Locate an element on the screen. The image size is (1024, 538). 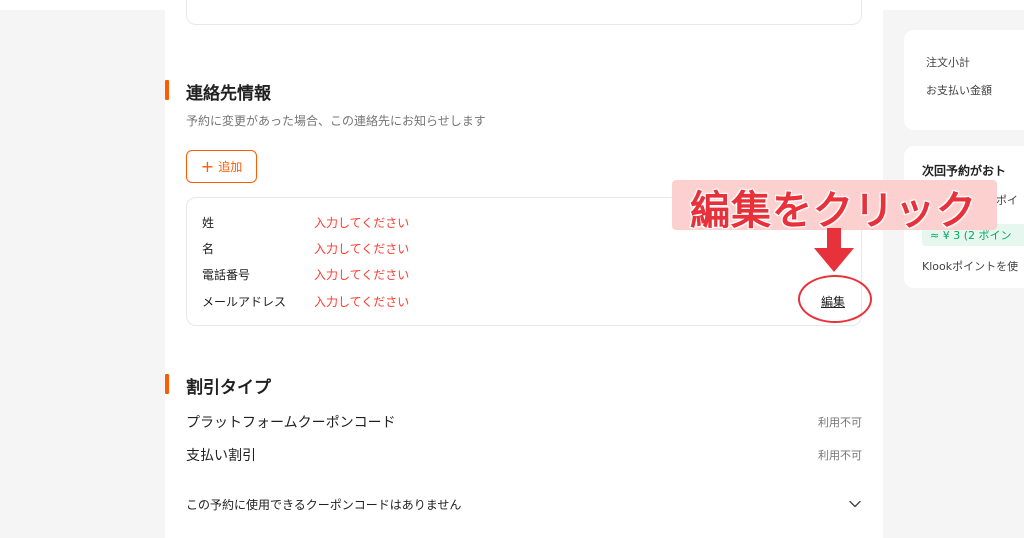
field-value-phone: 入力してください is located at coordinates (362, 274).